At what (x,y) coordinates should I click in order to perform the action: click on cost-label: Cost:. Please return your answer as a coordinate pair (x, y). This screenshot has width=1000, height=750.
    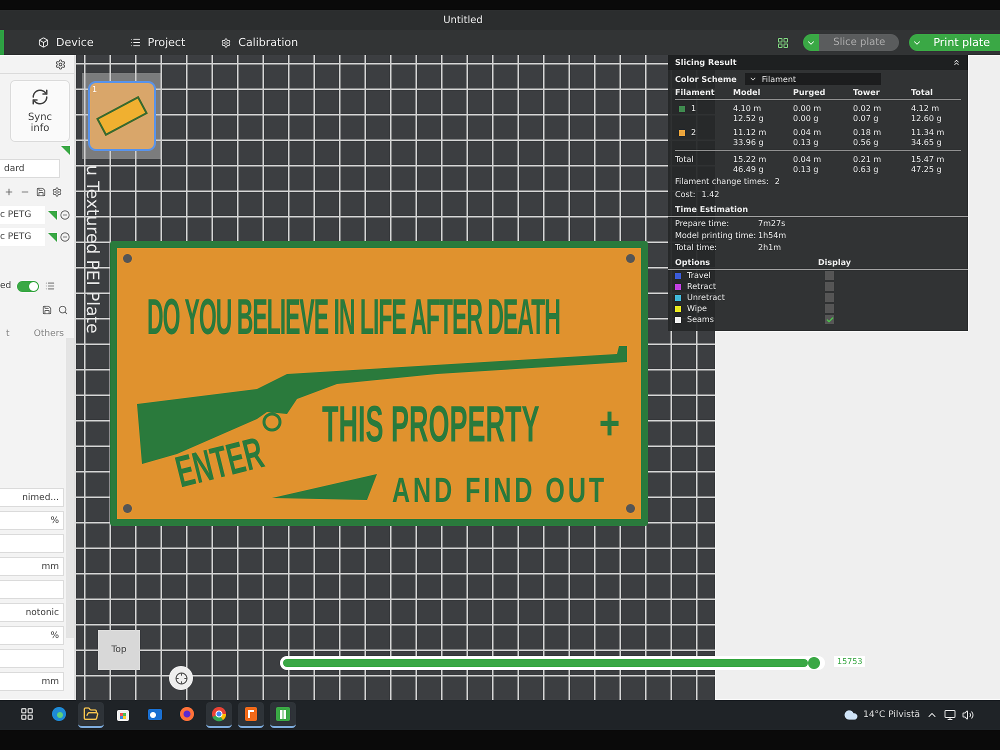
    Looking at the image, I should click on (685, 194).